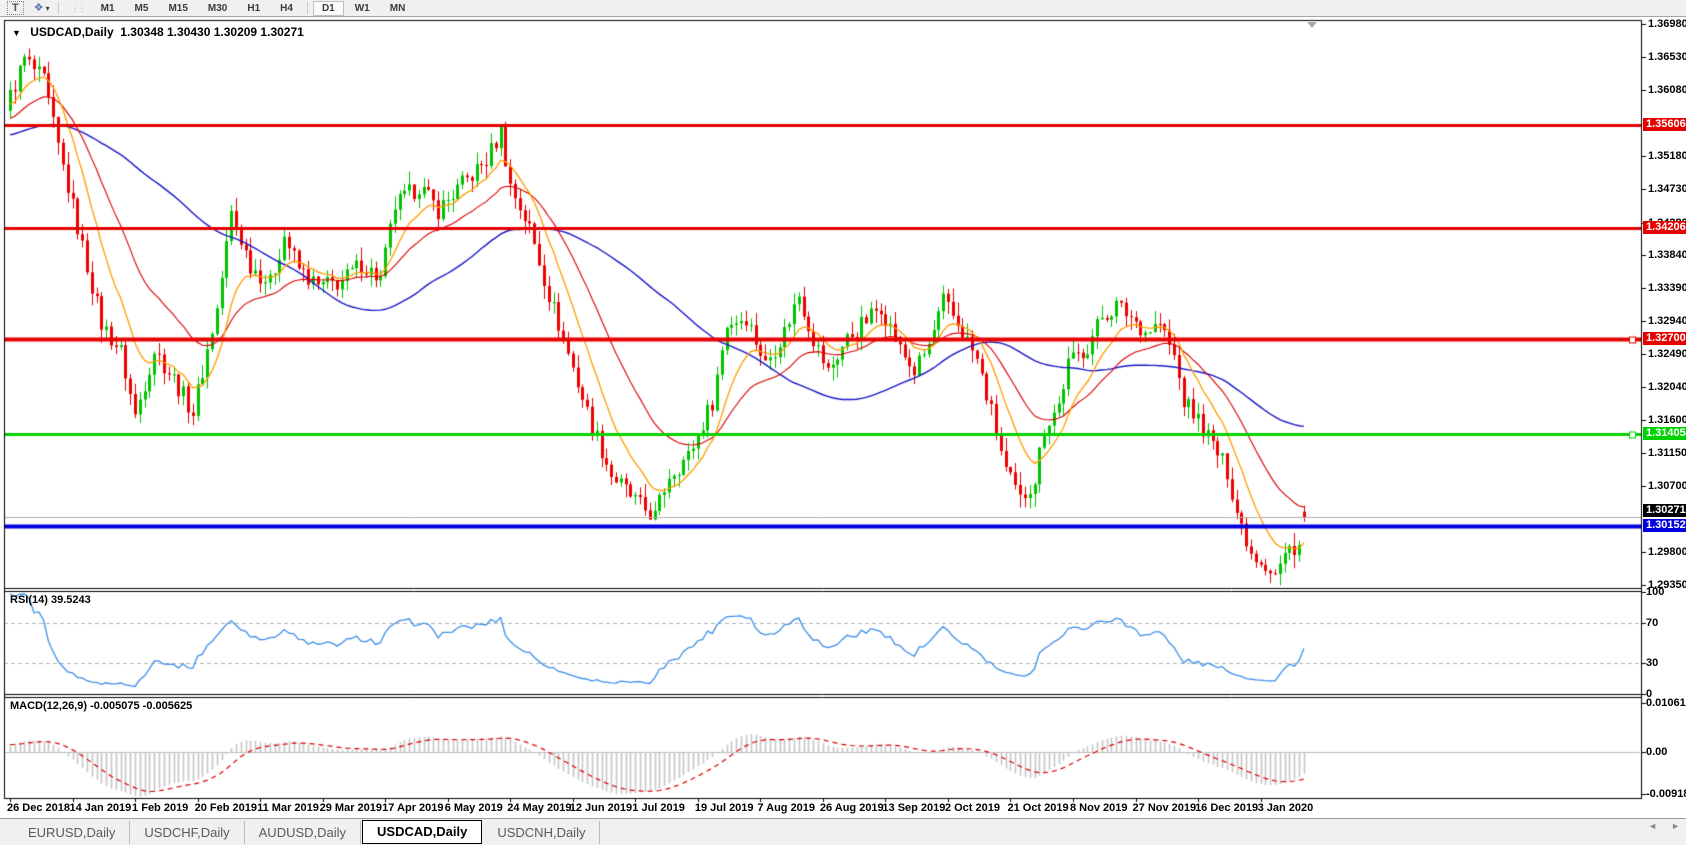 The image size is (1686, 845). What do you see at coordinates (78, 7) in the screenshot?
I see `toolbar-grip-icon: ⋮⋮` at bounding box center [78, 7].